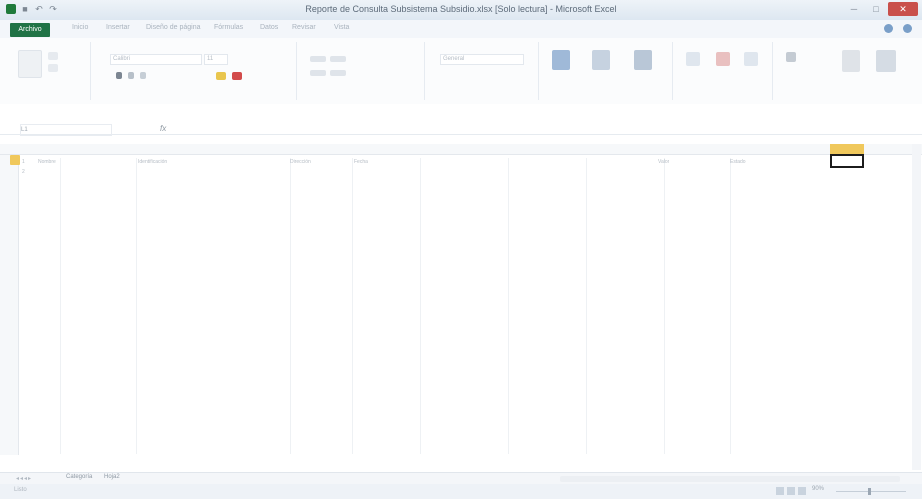 The height and width of the screenshot is (499, 922). I want to click on tab-insert: Insertar, so click(118, 27).